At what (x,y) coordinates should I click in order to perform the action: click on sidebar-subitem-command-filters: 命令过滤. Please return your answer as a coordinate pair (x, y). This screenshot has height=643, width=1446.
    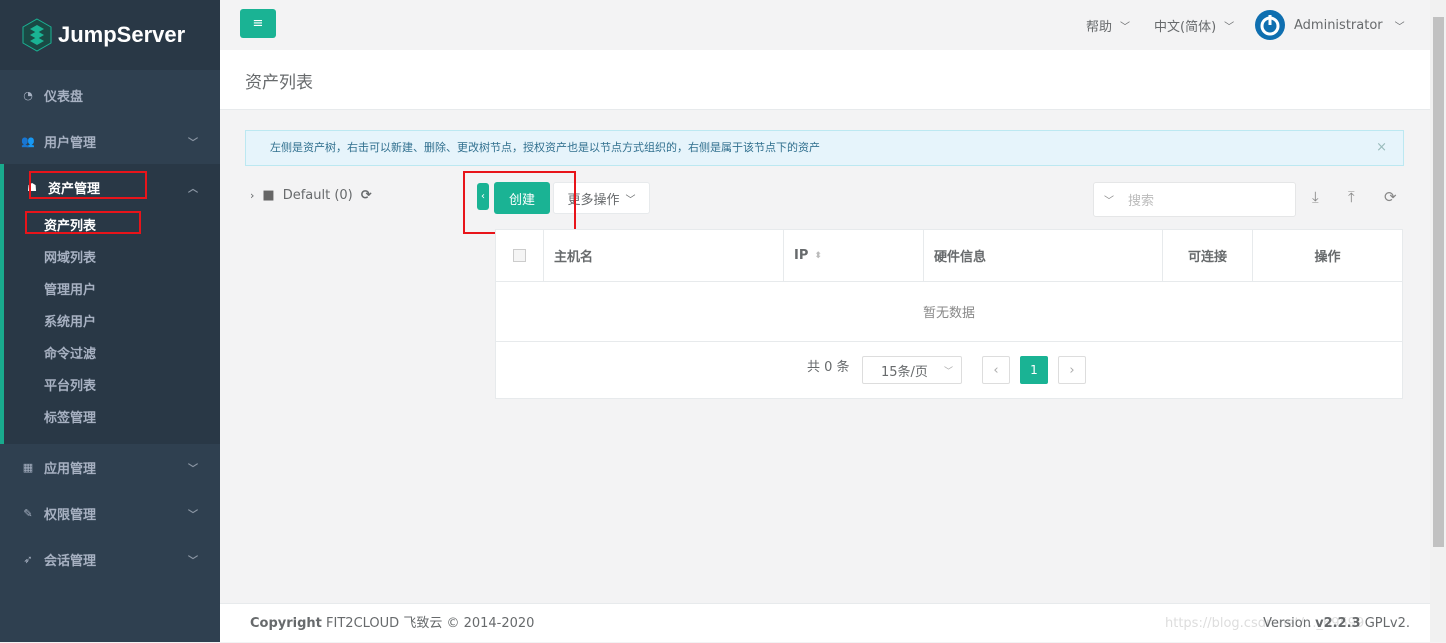
    Looking at the image, I should click on (112, 352).